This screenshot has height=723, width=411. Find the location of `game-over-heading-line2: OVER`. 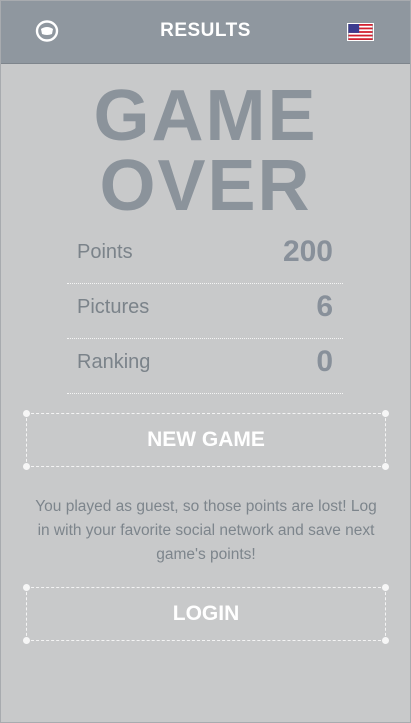

game-over-heading-line2: OVER is located at coordinates (205, 186).